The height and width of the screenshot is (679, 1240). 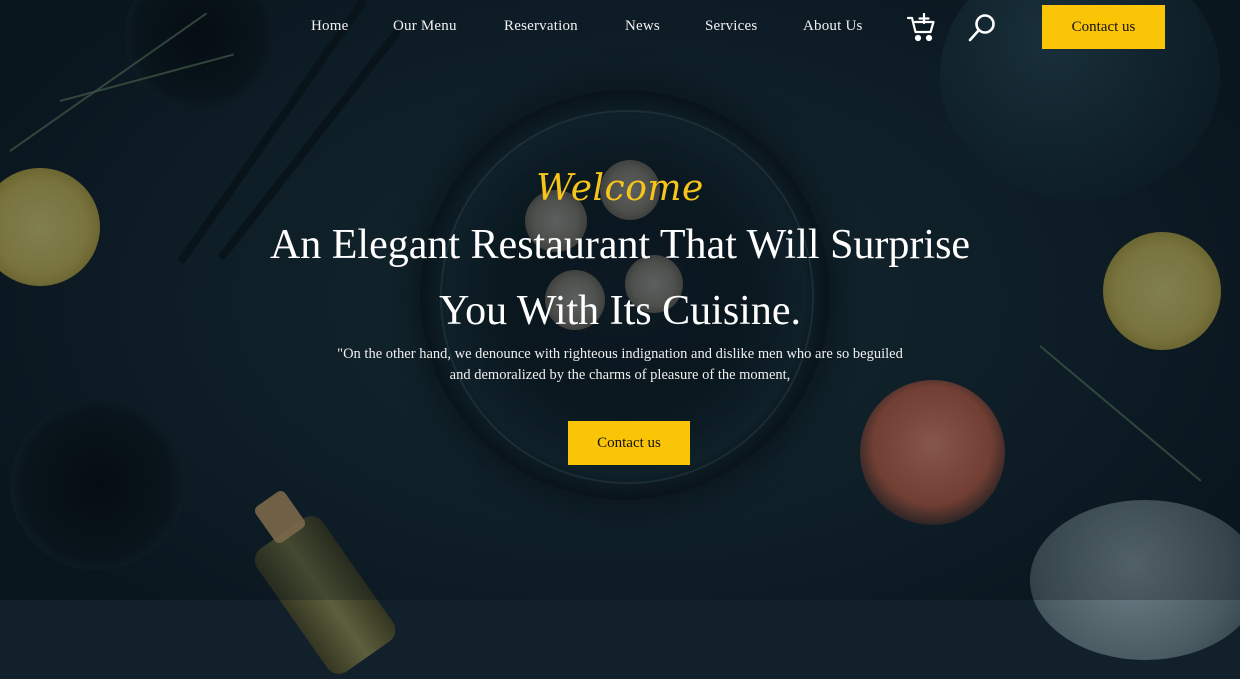 What do you see at coordinates (982, 28) in the screenshot?
I see `search-icon` at bounding box center [982, 28].